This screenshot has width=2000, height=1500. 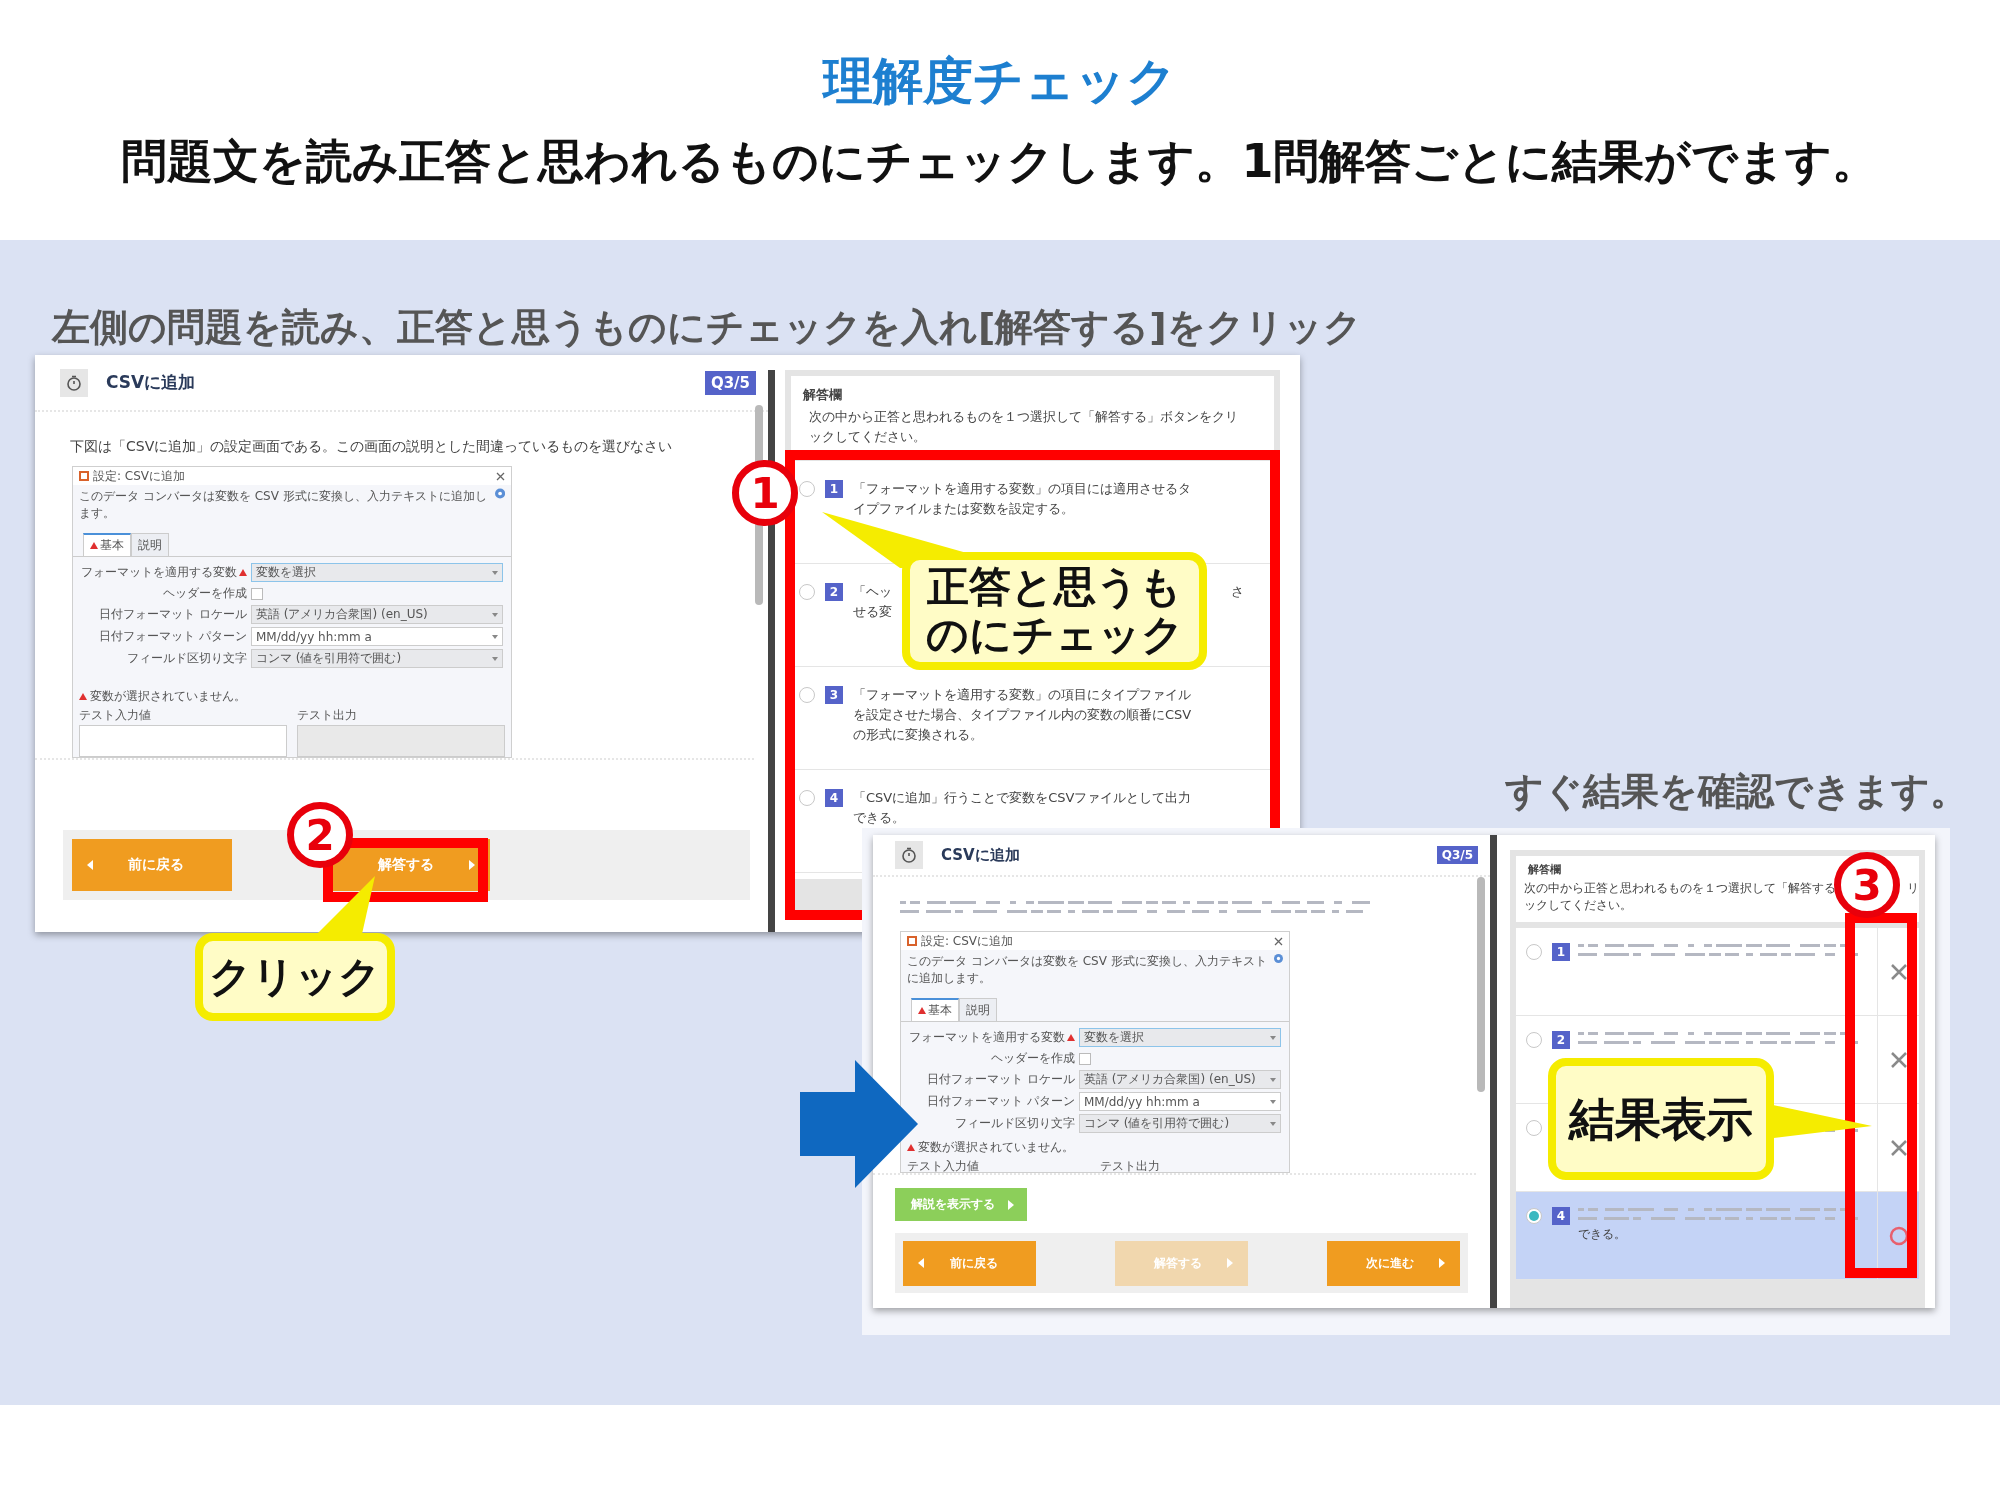 What do you see at coordinates (1022, 499) in the screenshot?
I see `option-text: 「フォーマットを適用する変数」の項目には適用させるタ イプファイルまたは変数を設定する。` at bounding box center [1022, 499].